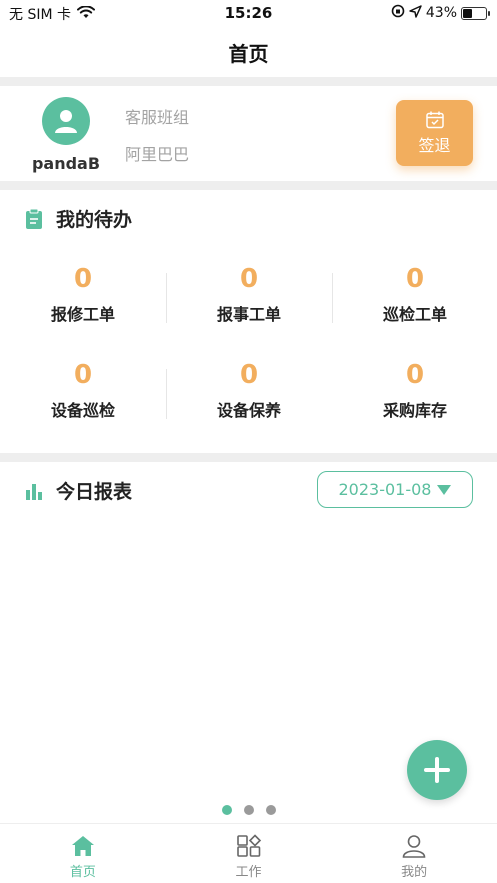 The image size is (497, 883). I want to click on report-header: 今日报表, so click(78, 490).